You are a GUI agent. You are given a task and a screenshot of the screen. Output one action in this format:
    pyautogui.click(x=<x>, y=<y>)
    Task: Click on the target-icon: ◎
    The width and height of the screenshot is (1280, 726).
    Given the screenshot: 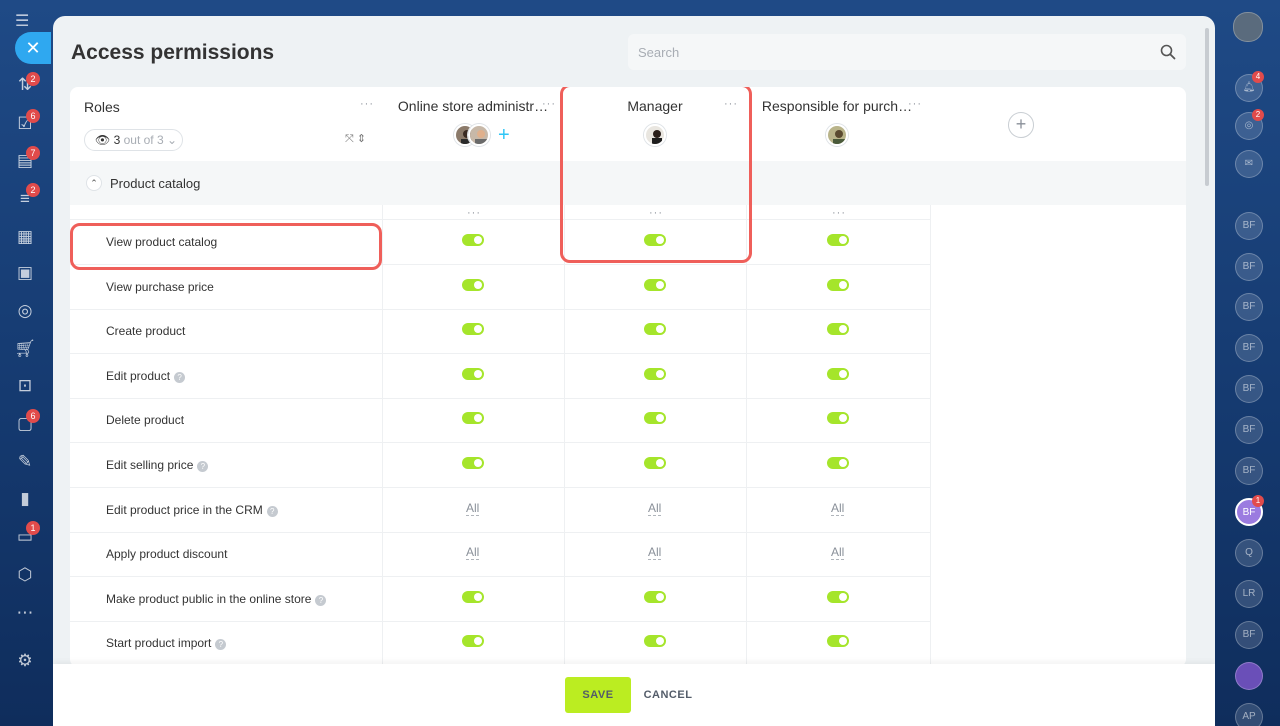 What is the action you would take?
    pyautogui.click(x=25, y=311)
    